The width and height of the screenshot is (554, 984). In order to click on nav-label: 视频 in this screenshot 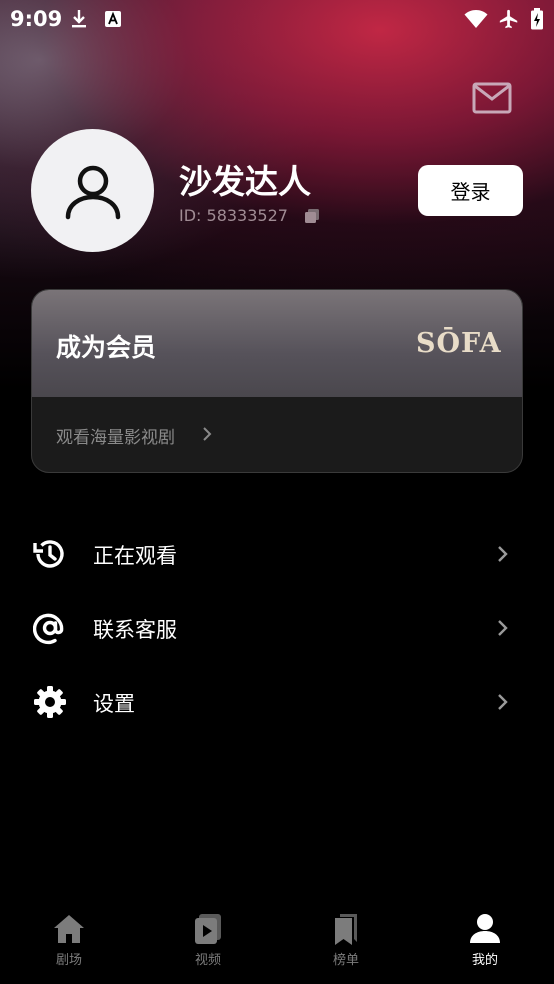, I will do `click(207, 960)`.